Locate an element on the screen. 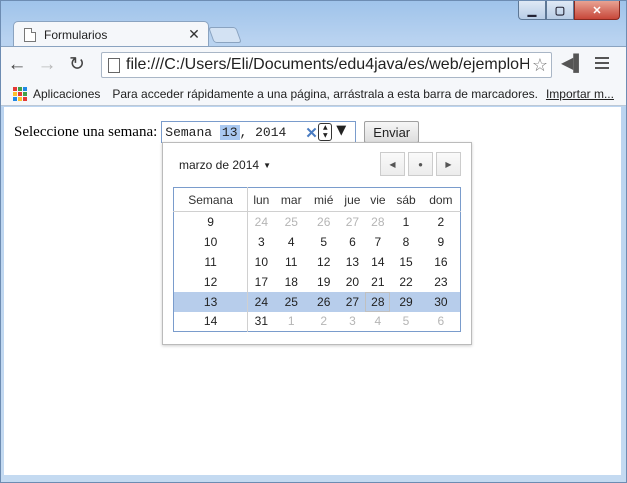 This screenshot has width=627, height=483. forward-arrow-icon: → is located at coordinates (47, 65).